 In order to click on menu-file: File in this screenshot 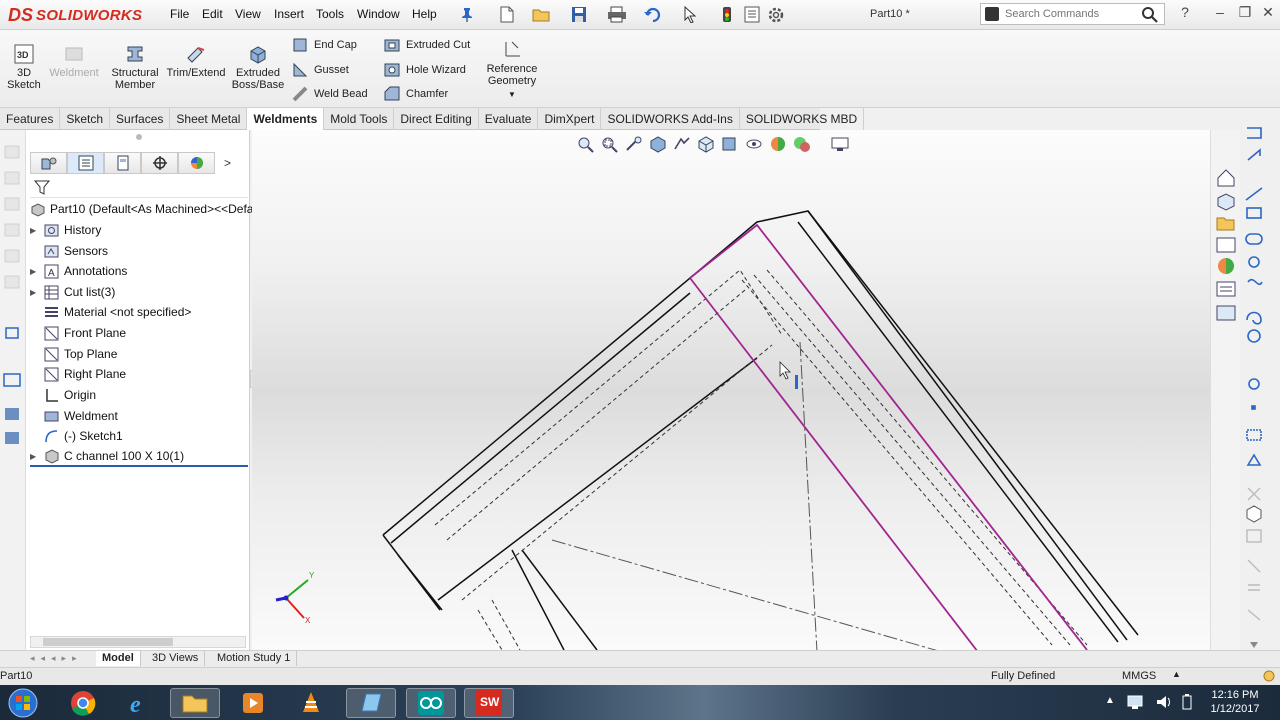, I will do `click(179, 14)`.